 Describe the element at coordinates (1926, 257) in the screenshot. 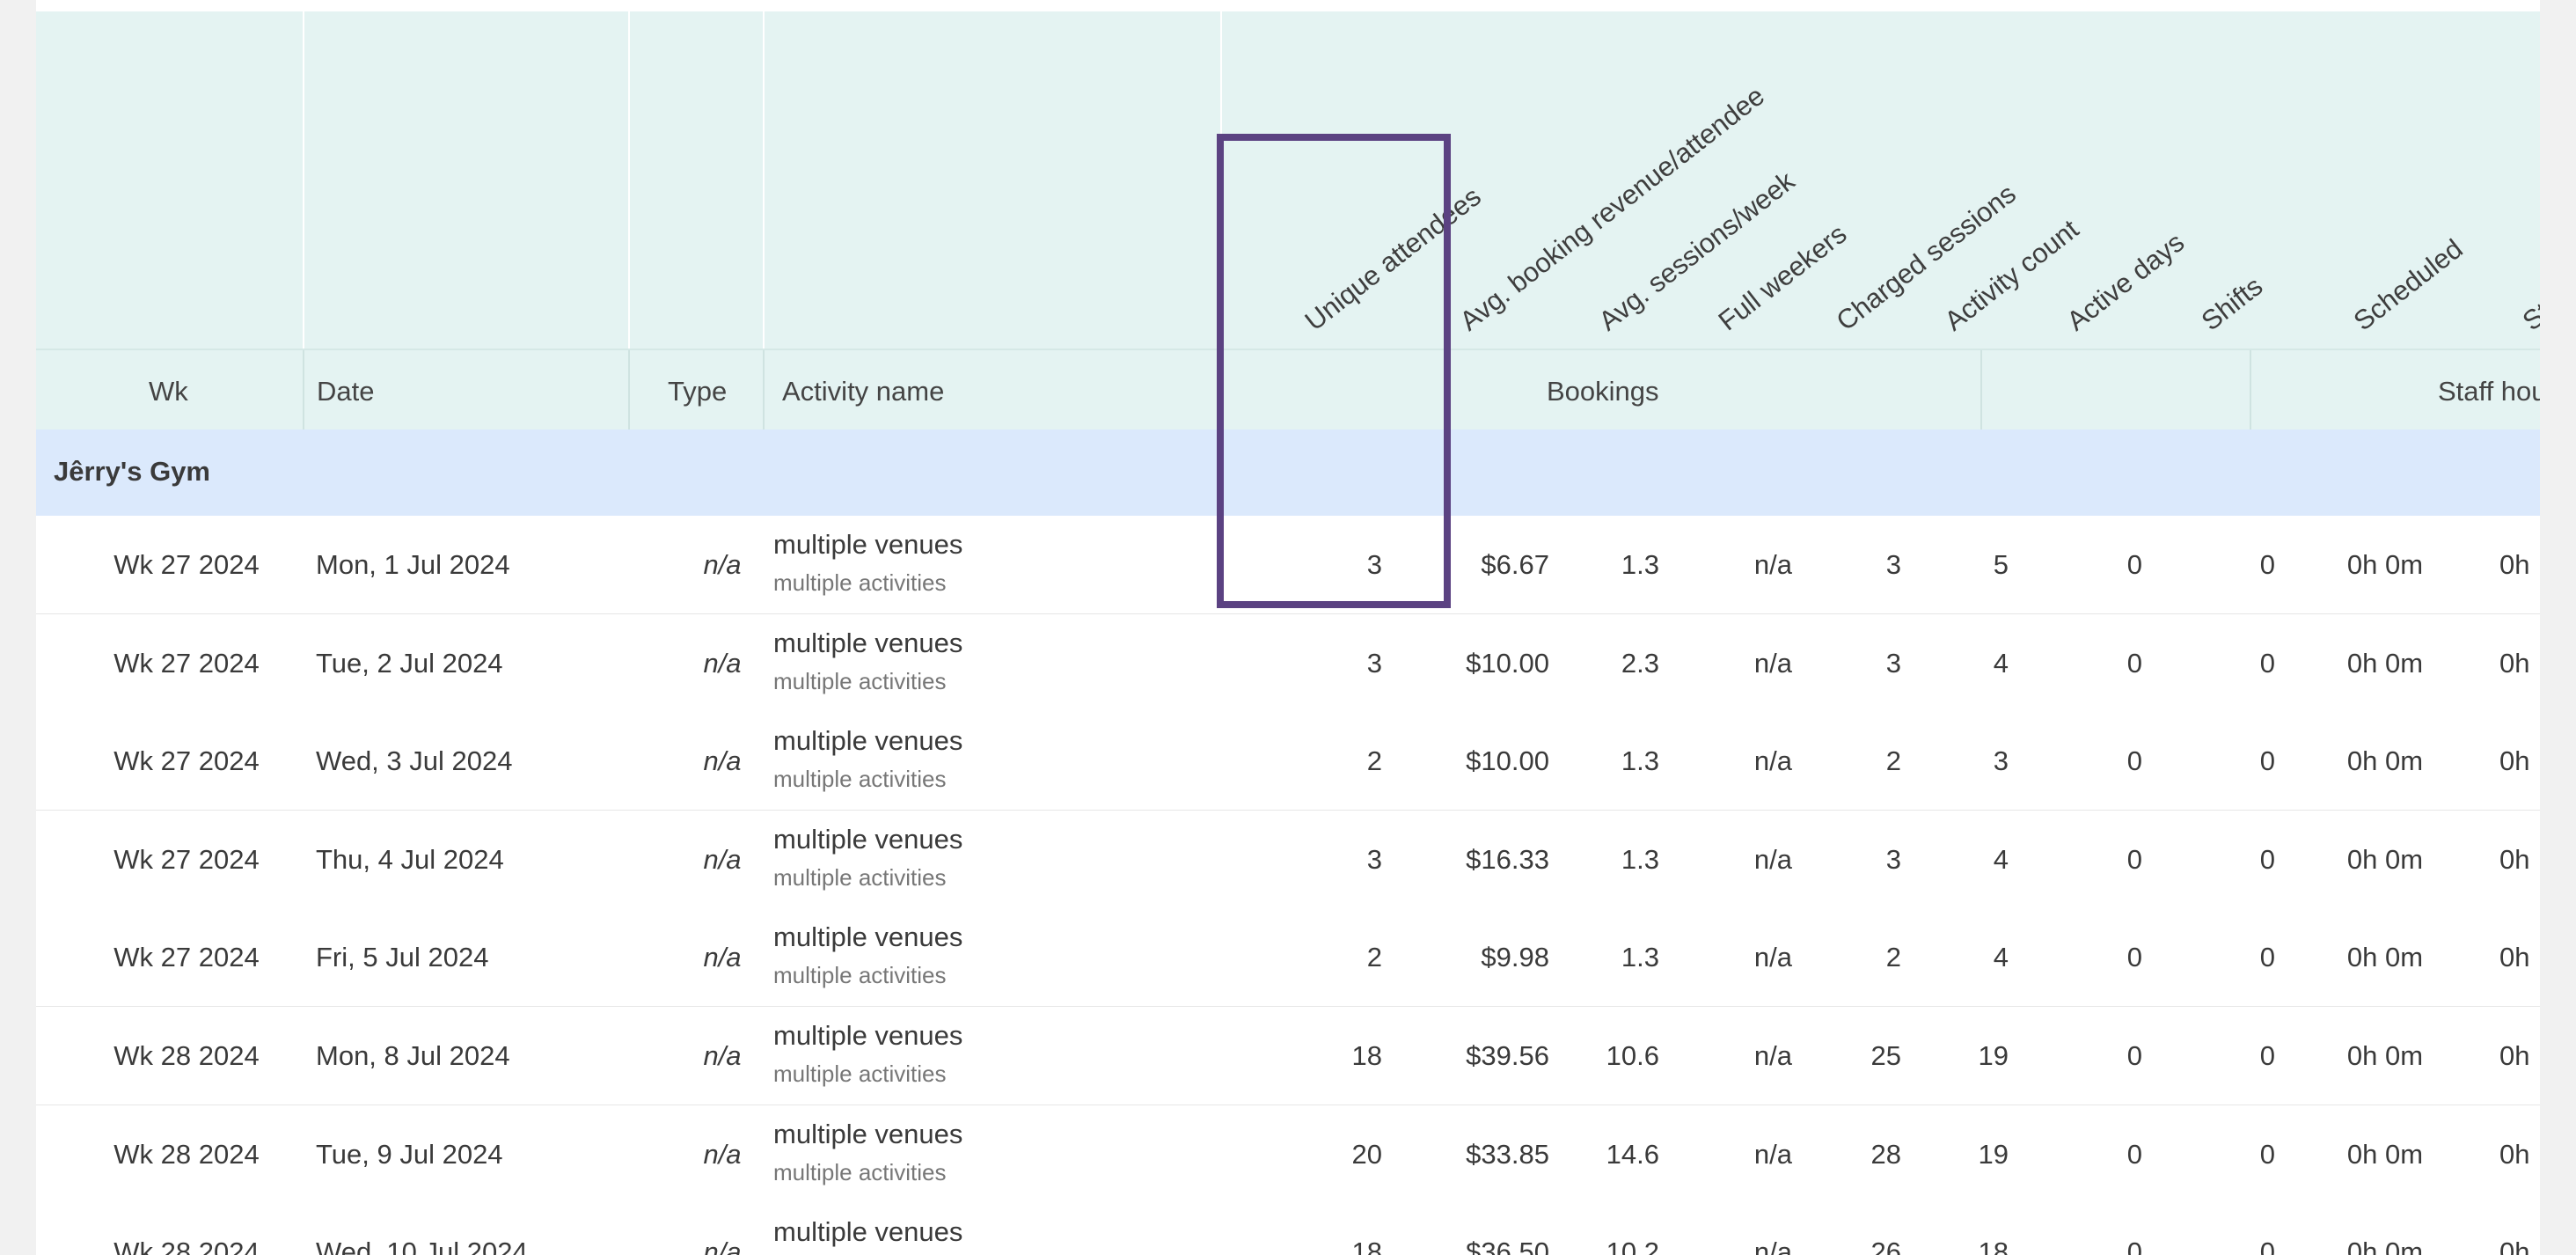

I see `column-header-charged-sessions: Charged sessions` at that location.